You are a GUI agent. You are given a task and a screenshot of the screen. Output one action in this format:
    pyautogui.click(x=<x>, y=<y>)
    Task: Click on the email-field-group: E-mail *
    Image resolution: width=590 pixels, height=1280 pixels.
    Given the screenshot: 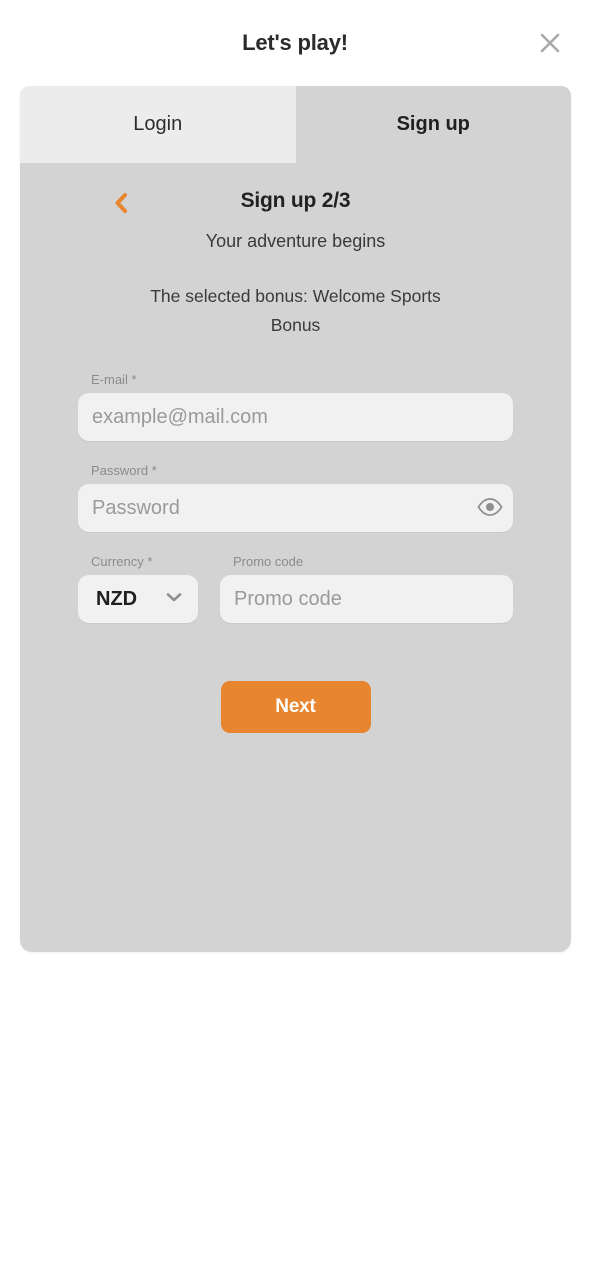 What is the action you would take?
    pyautogui.click(x=295, y=406)
    